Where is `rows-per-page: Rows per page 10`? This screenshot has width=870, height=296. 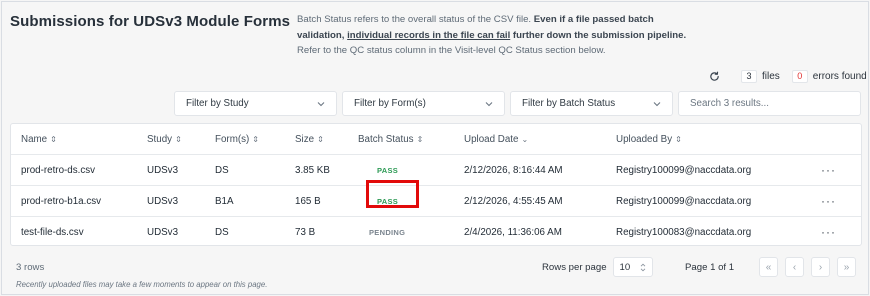
rows-per-page: Rows per page 10 is located at coordinates (597, 267).